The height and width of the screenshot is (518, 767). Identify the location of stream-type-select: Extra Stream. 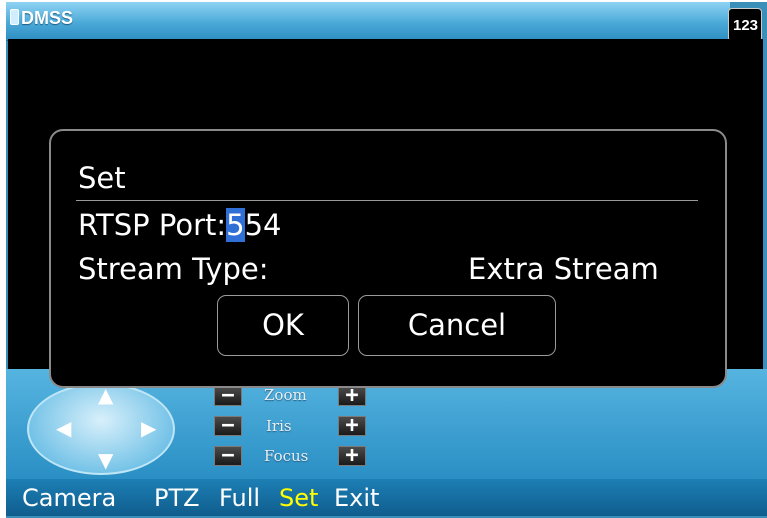
(563, 269).